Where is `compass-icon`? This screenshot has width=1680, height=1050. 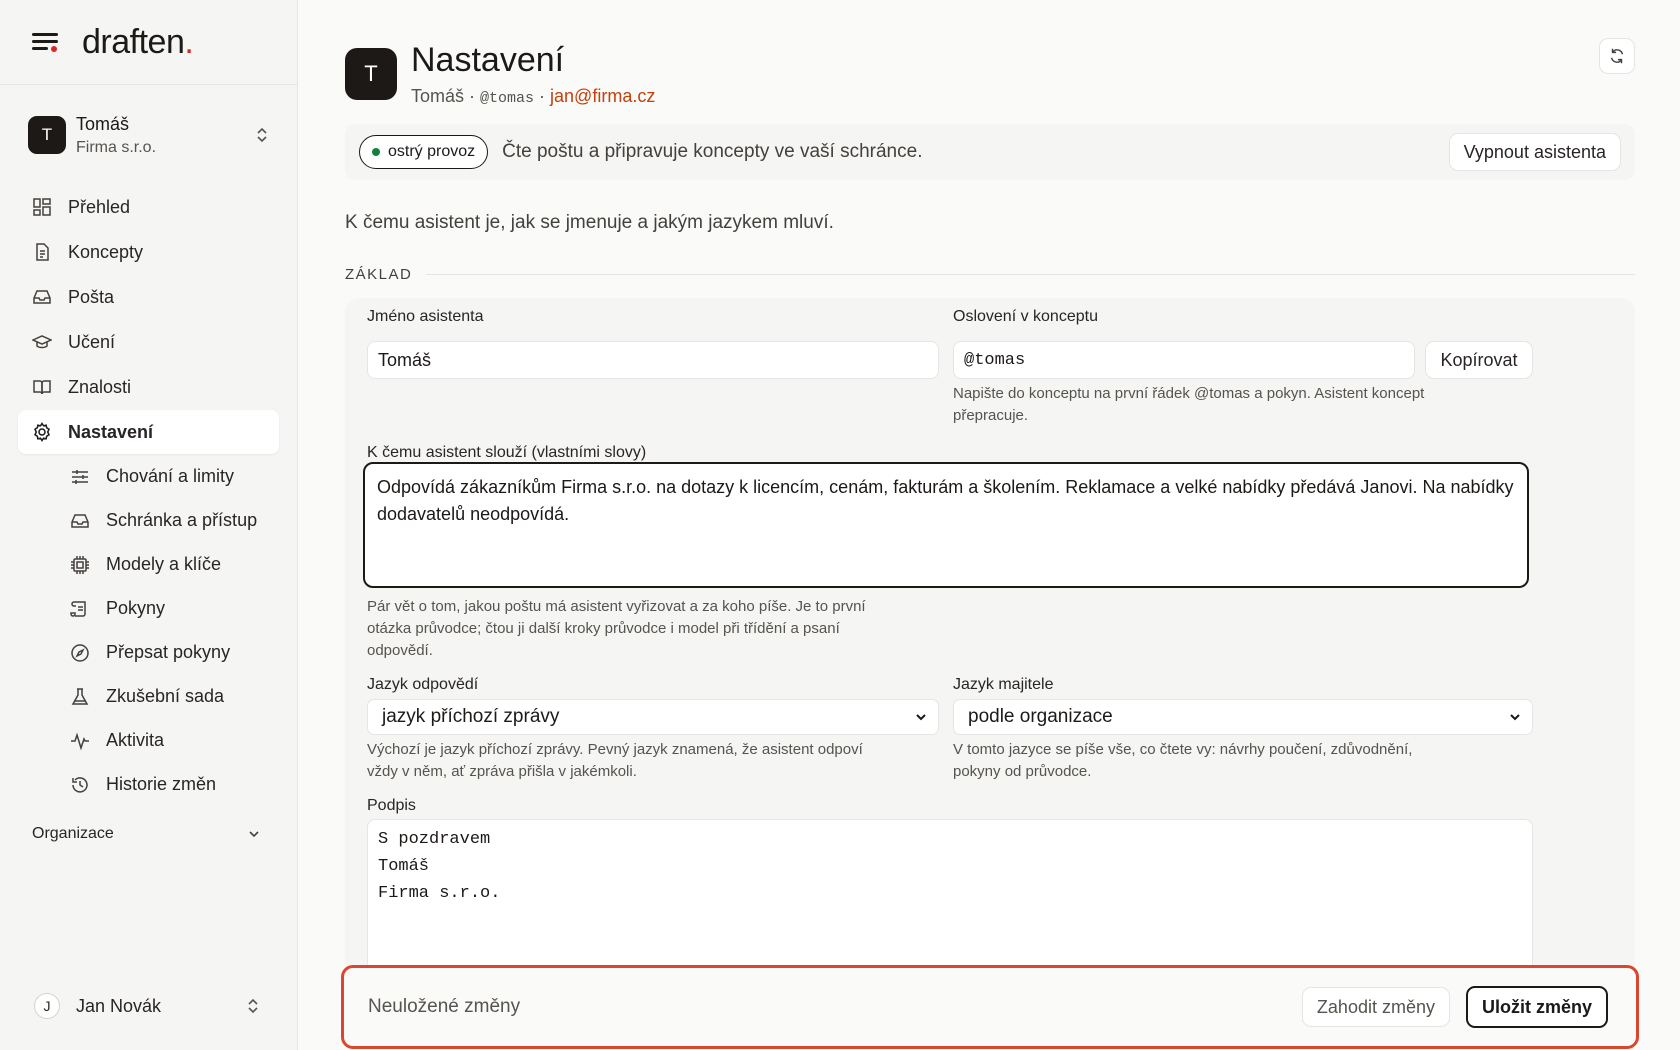
compass-icon is located at coordinates (80, 652).